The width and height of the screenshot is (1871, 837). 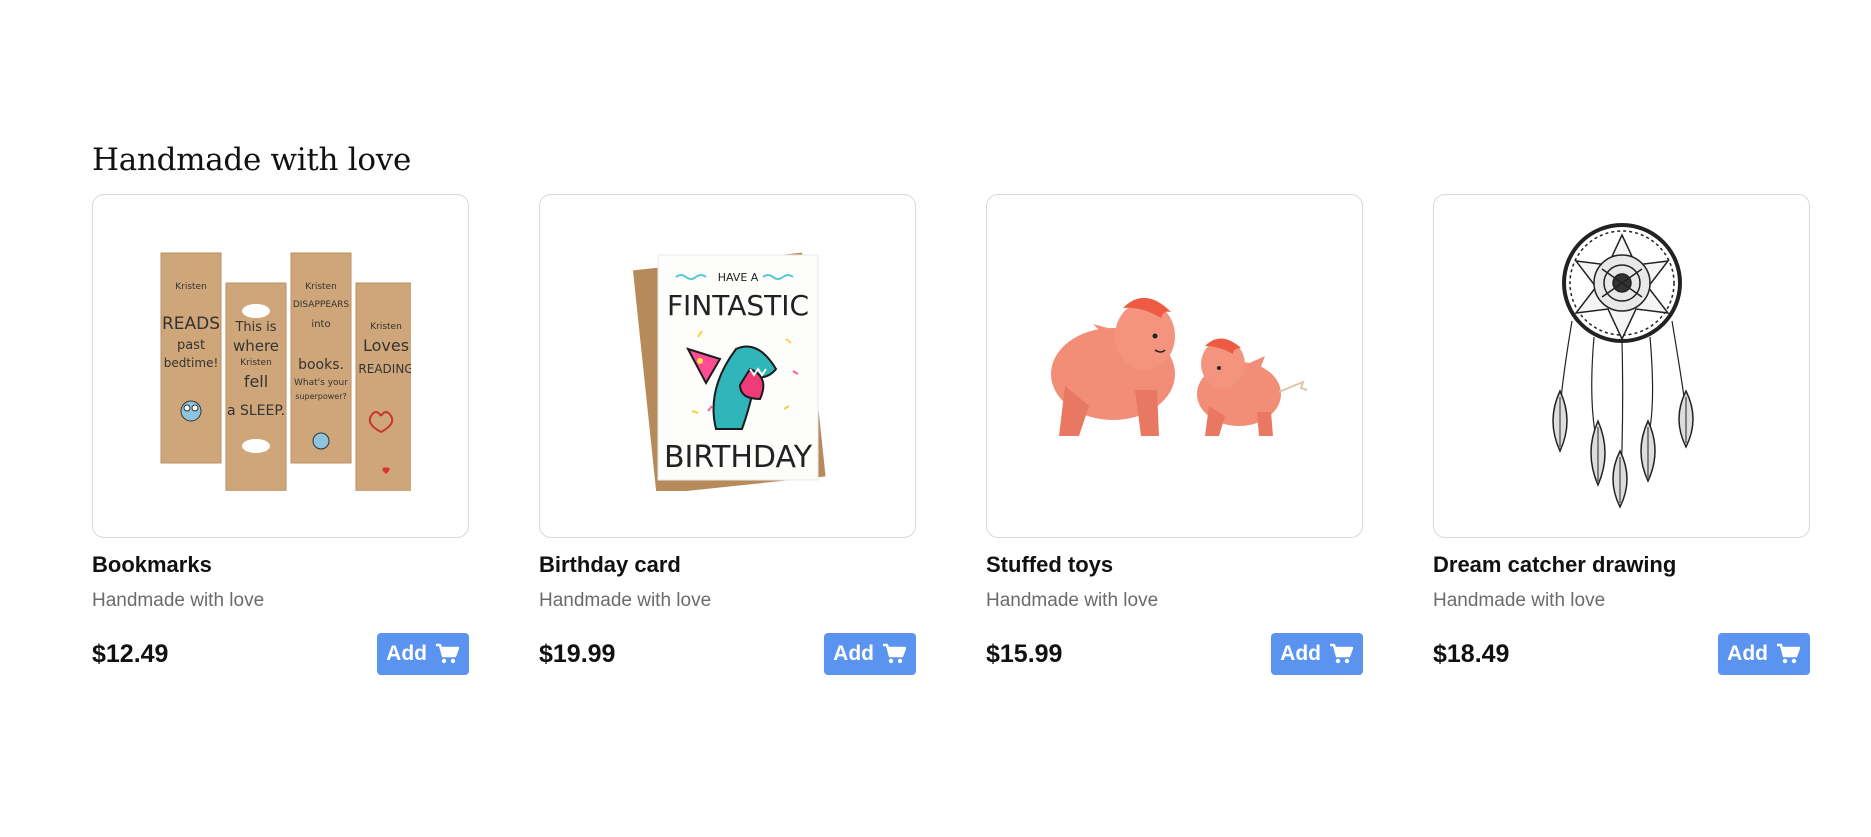 I want to click on product-price: $19.99, so click(x=577, y=653).